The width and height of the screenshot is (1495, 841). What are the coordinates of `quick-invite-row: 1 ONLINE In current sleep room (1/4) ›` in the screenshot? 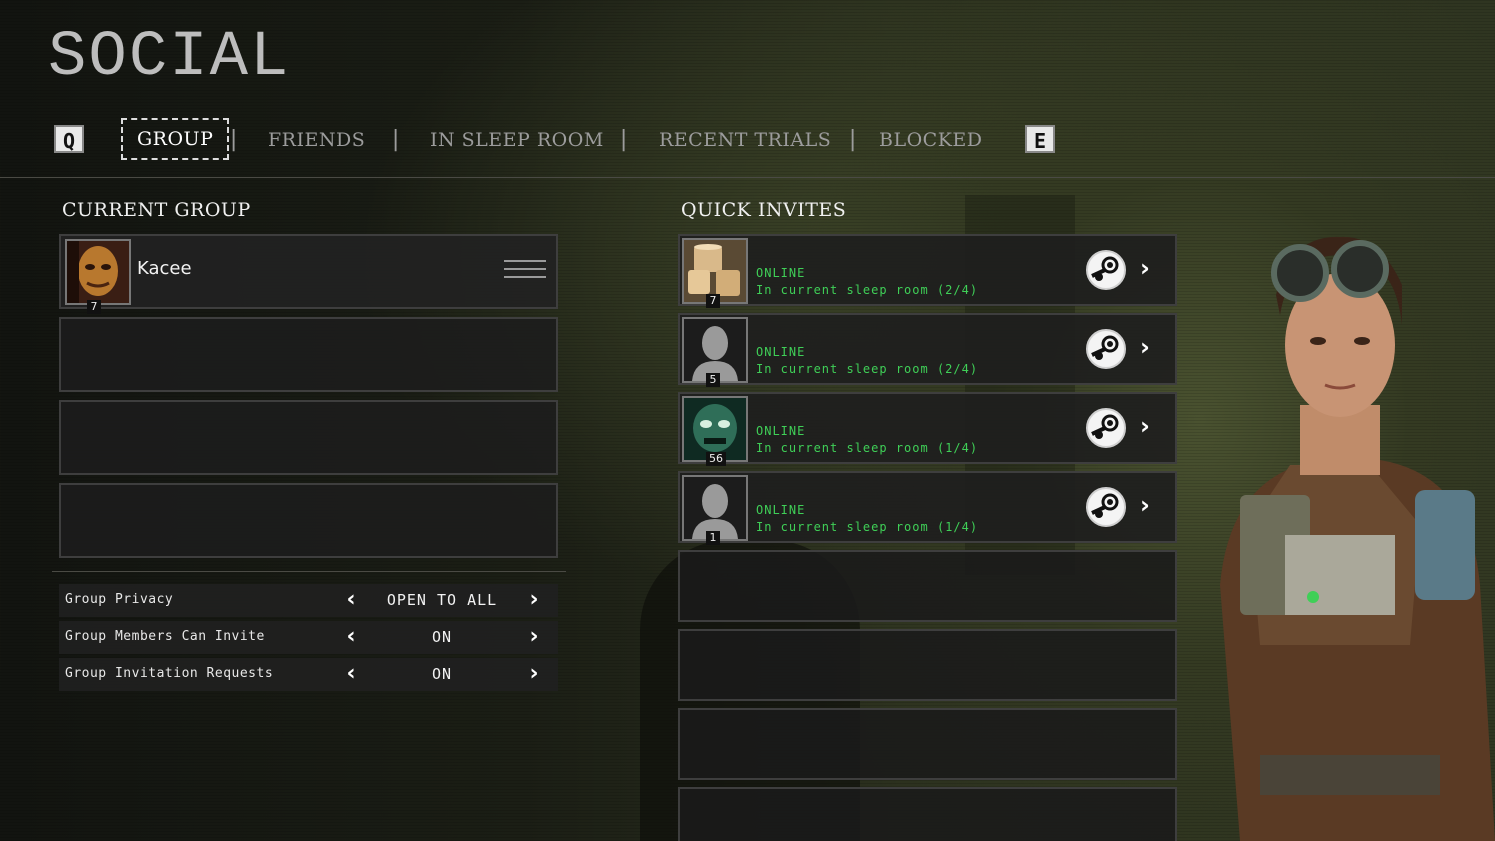 It's located at (927, 508).